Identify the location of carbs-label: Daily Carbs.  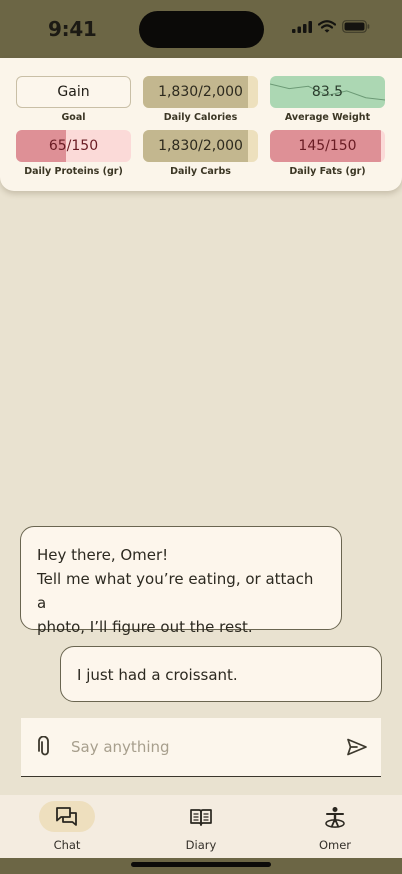
(200, 171).